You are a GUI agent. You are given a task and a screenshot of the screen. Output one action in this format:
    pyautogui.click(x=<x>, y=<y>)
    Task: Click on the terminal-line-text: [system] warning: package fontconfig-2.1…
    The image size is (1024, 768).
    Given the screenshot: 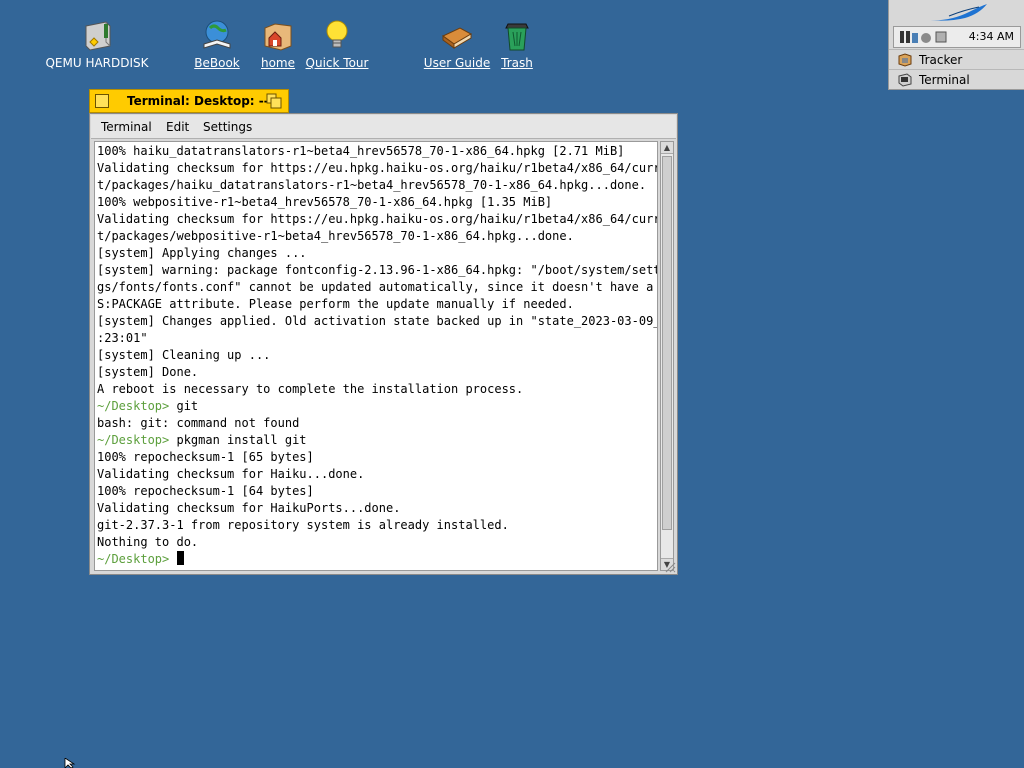 What is the action you would take?
    pyautogui.click(x=377, y=270)
    